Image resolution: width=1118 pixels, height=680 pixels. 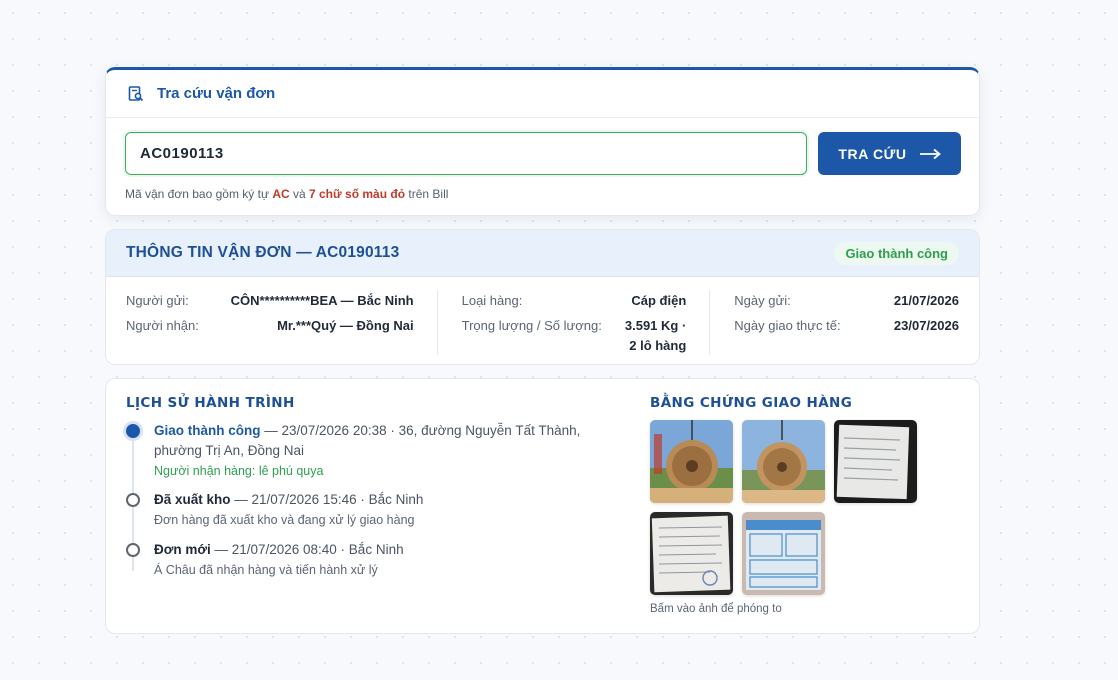 What do you see at coordinates (216, 93) in the screenshot?
I see `search-title: Tra cứu vận đơn` at bounding box center [216, 93].